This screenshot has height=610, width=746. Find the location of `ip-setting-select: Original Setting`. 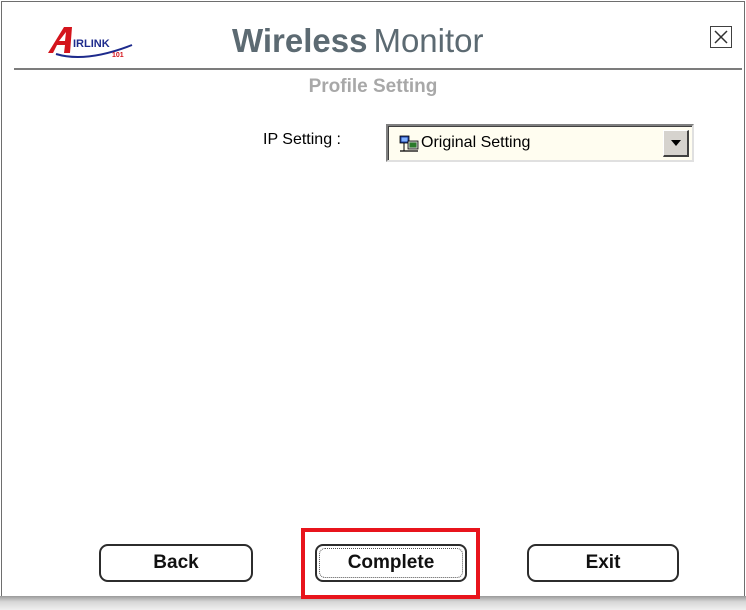

ip-setting-select: Original Setting is located at coordinates (540, 143).